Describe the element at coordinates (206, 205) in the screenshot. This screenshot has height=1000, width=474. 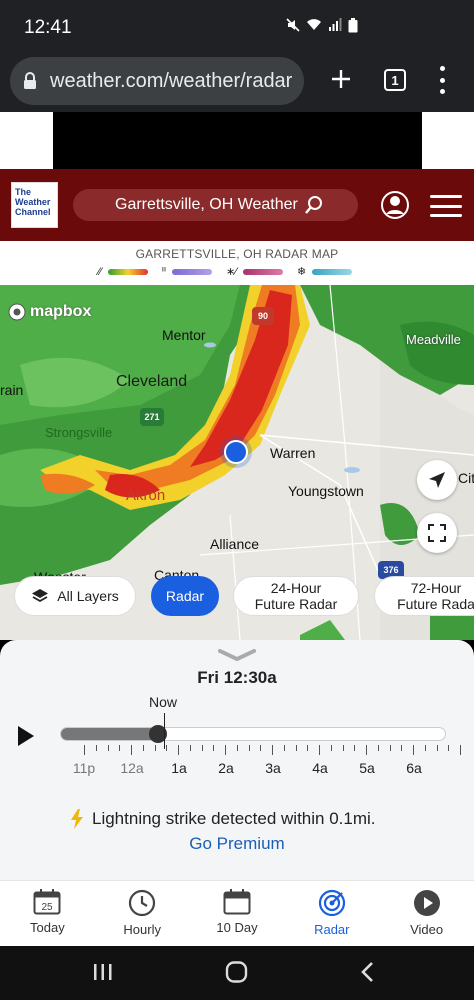
I see `location-search-text: Garrettsville, OH Weather` at that location.